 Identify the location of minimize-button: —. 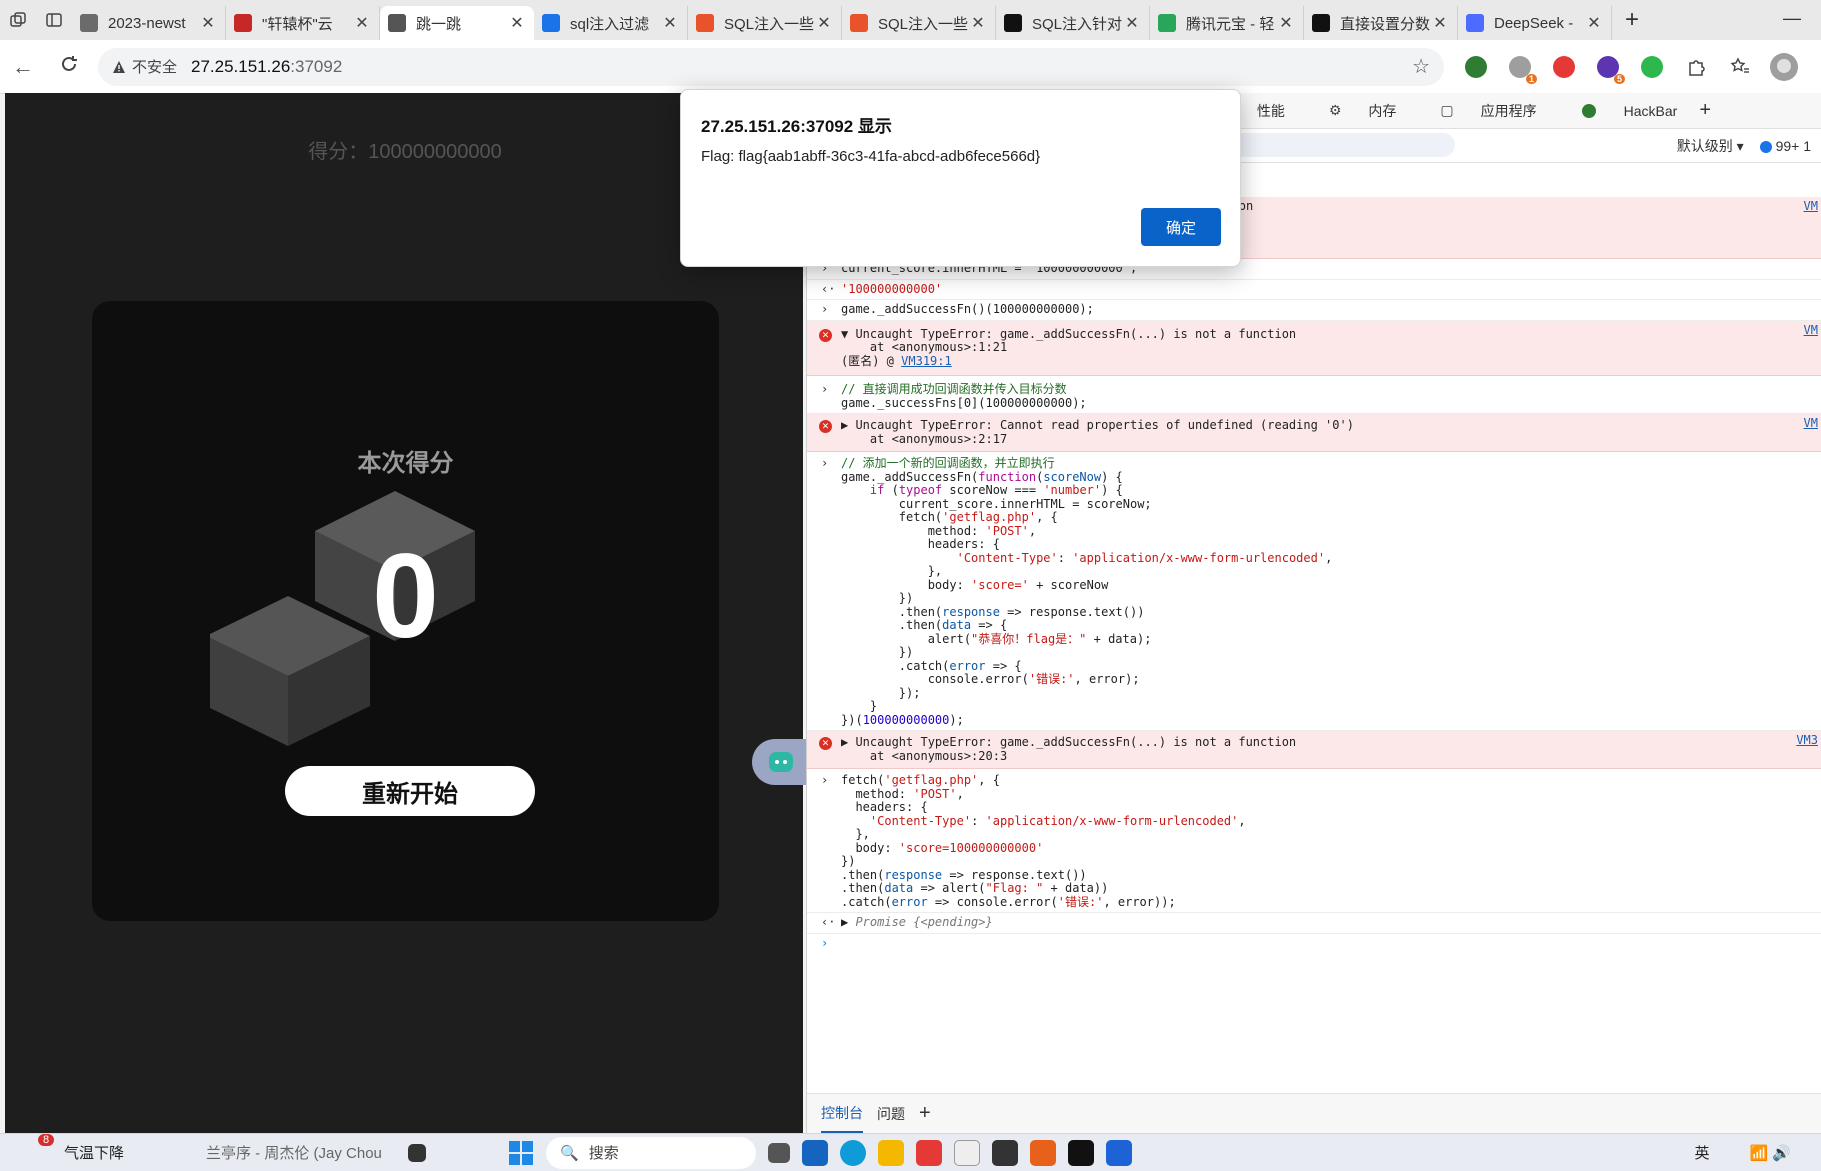
(1792, 18).